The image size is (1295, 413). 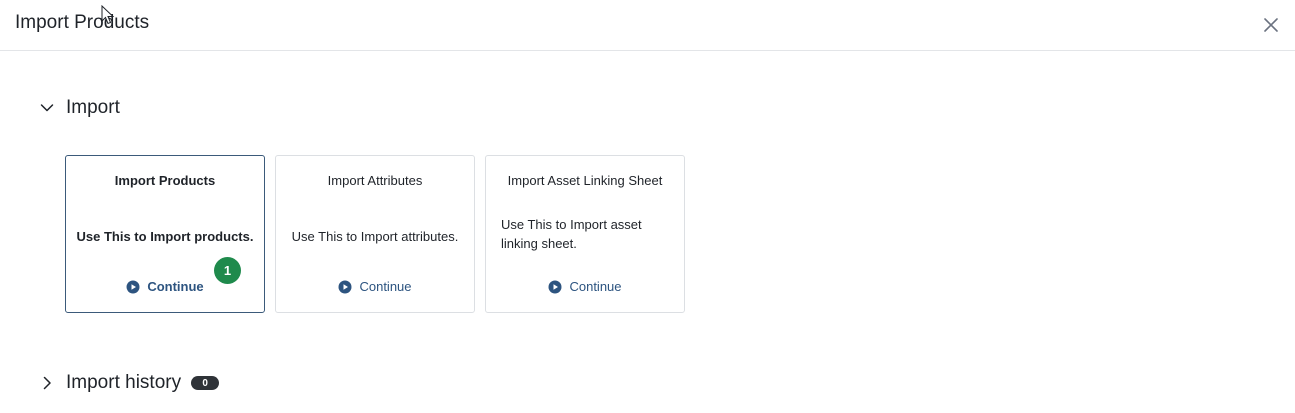 I want to click on close-icon, so click(x=1271, y=25).